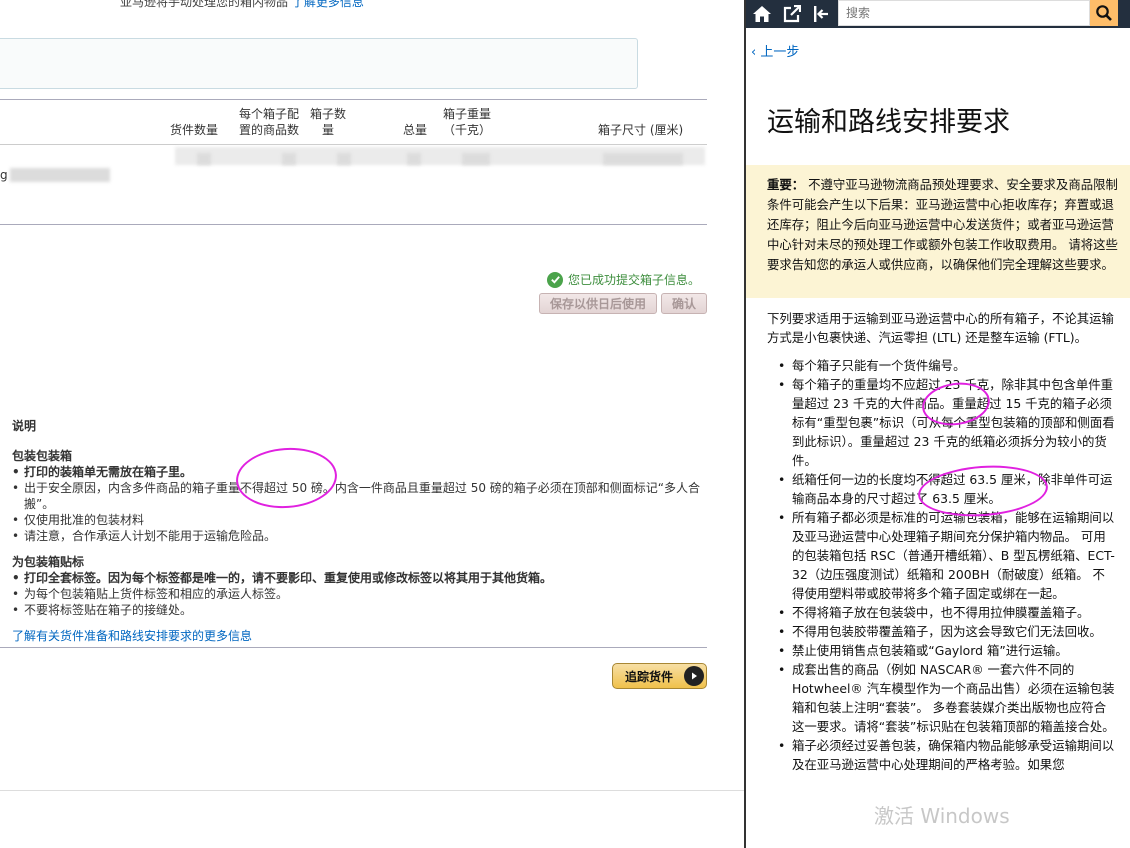  What do you see at coordinates (48, 562) in the screenshot?
I see `labeling-heading: 为包装箱贴标` at bounding box center [48, 562].